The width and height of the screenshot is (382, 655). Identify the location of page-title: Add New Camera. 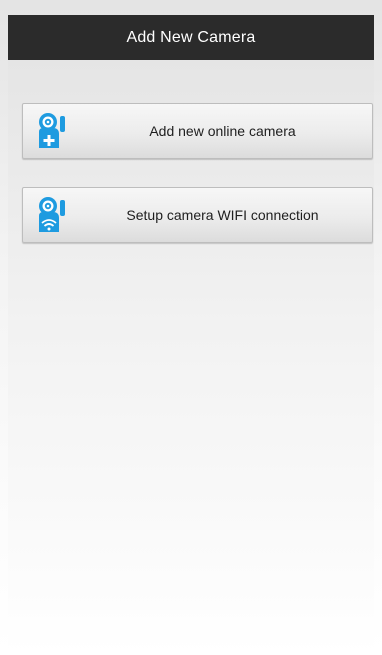
(191, 37).